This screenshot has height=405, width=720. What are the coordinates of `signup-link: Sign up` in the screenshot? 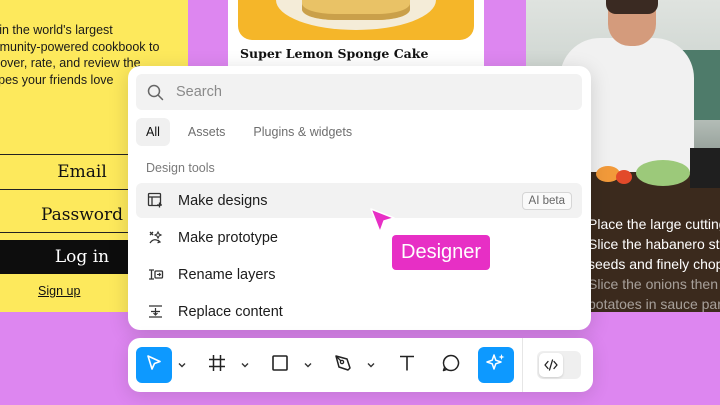 It's located at (59, 291).